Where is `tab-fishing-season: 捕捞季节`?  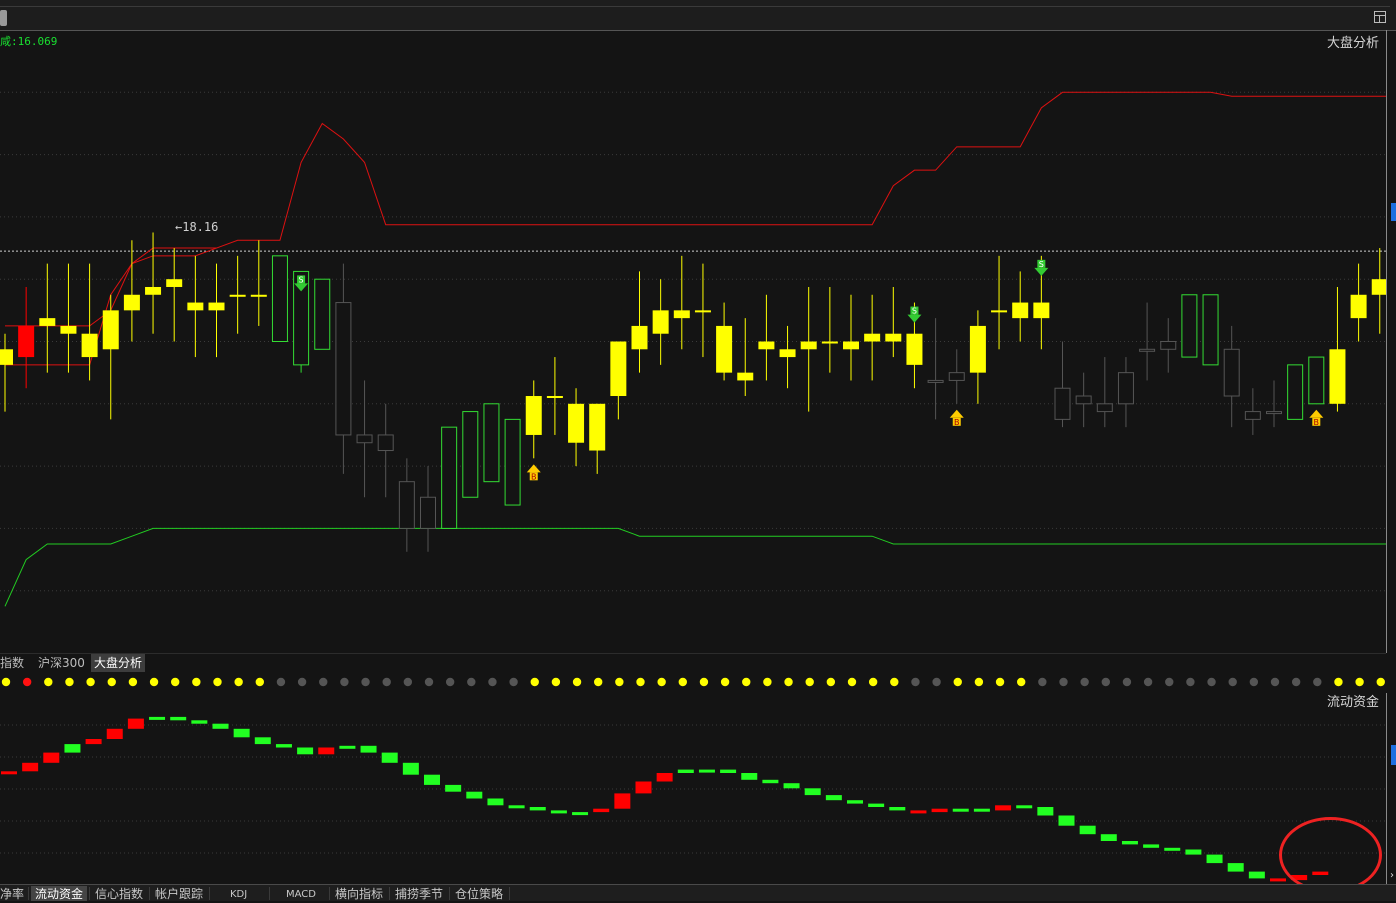 tab-fishing-season: 捕捞季节 is located at coordinates (419, 893).